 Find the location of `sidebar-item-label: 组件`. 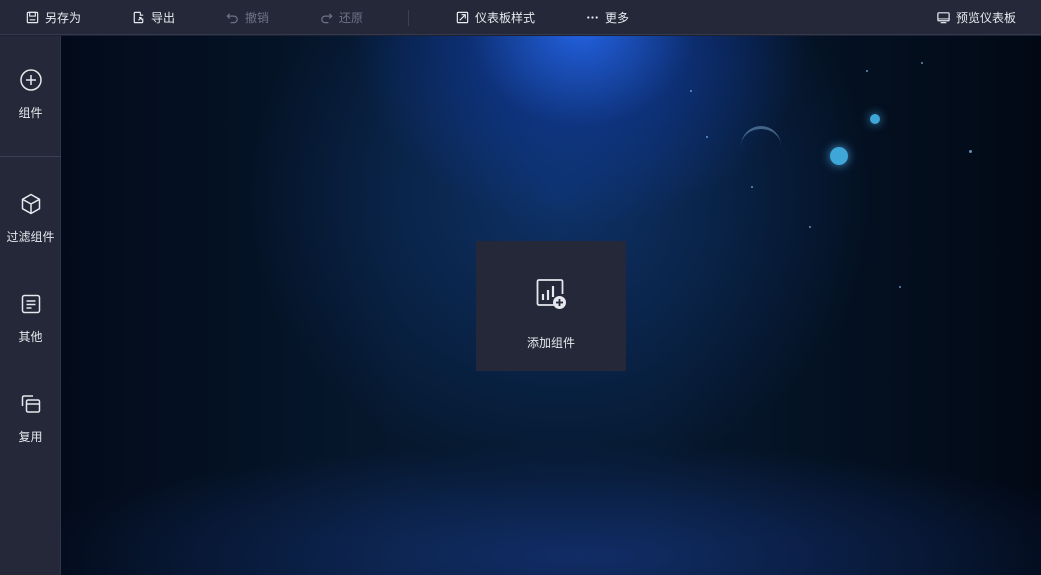

sidebar-item-label: 组件 is located at coordinates (30, 113).